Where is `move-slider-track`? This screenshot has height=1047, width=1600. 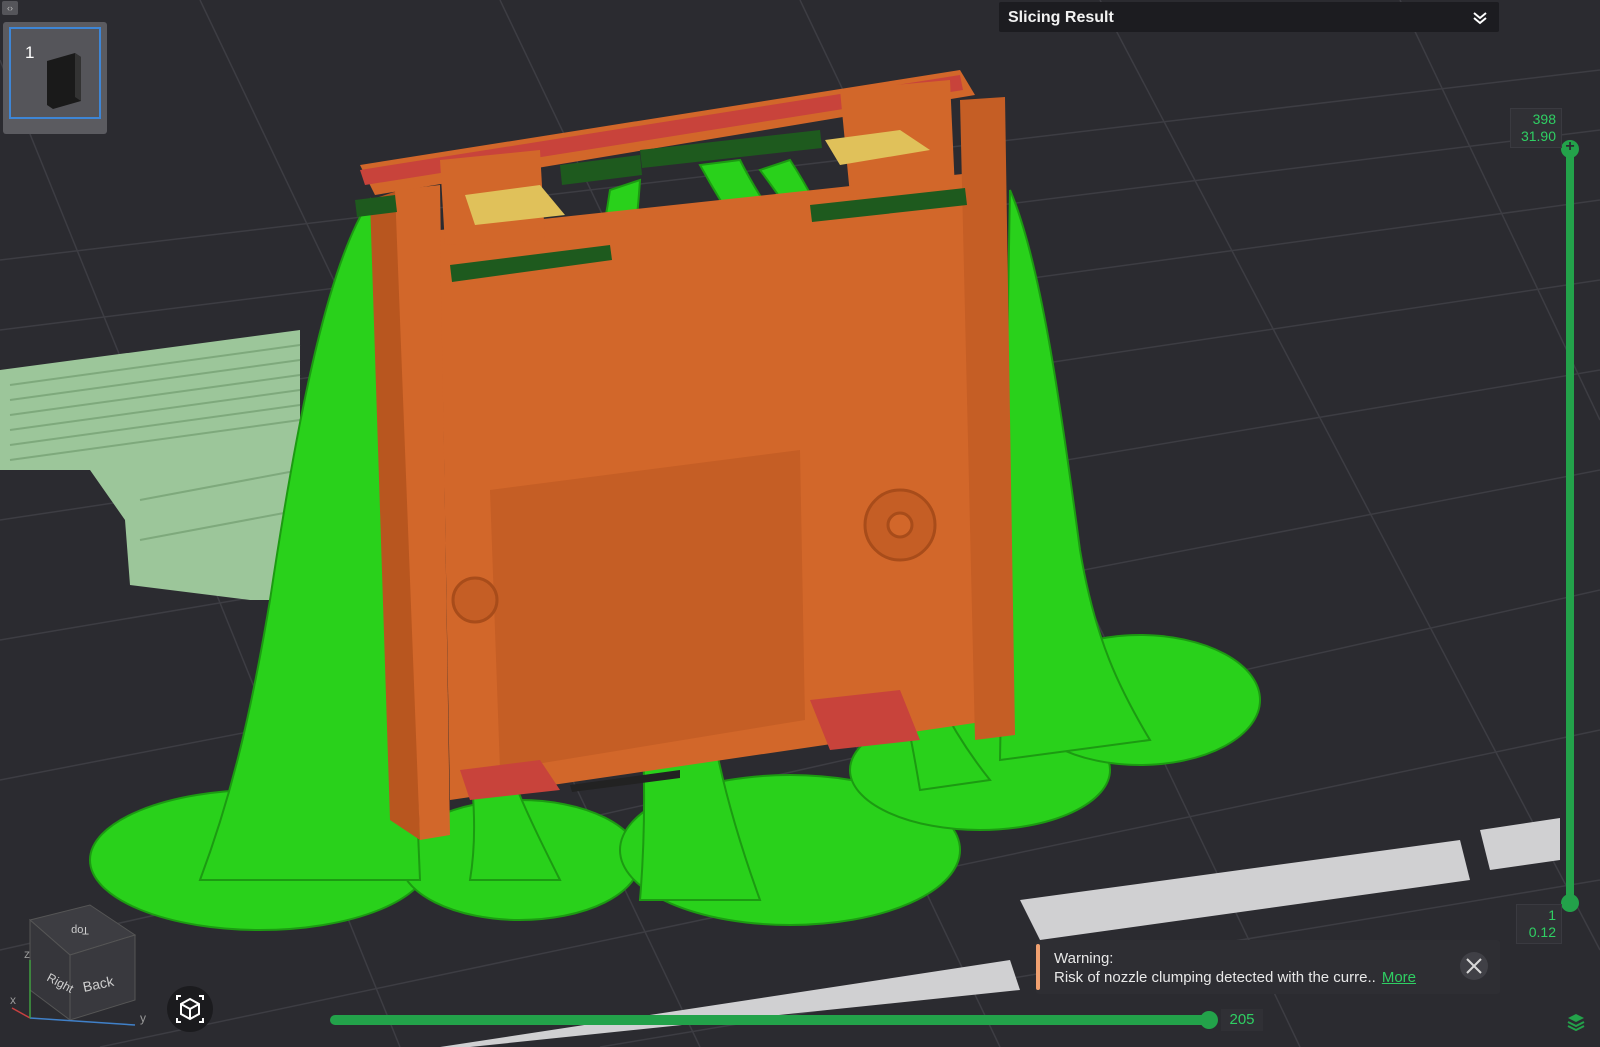 move-slider-track is located at coordinates (770, 1020).